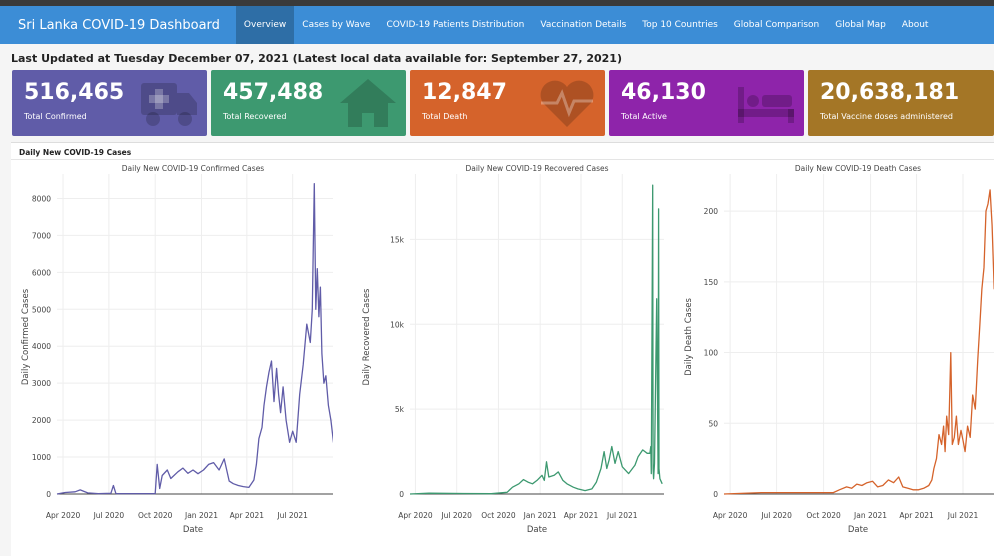 This screenshot has width=994, height=556. Describe the element at coordinates (255, 116) in the screenshot. I see `value-box-label: Total Recovered` at that location.